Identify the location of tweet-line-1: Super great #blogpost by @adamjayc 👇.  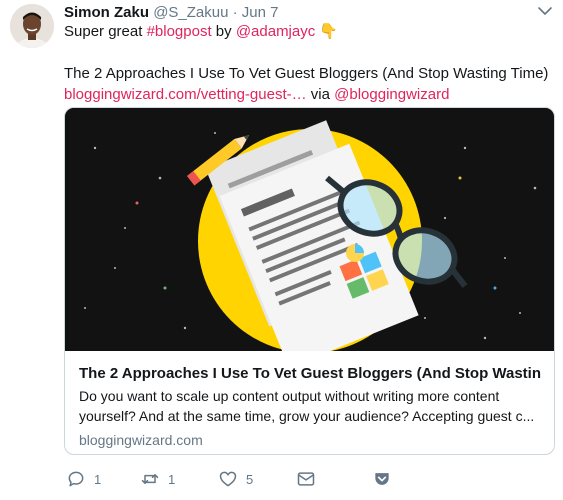
(309, 31).